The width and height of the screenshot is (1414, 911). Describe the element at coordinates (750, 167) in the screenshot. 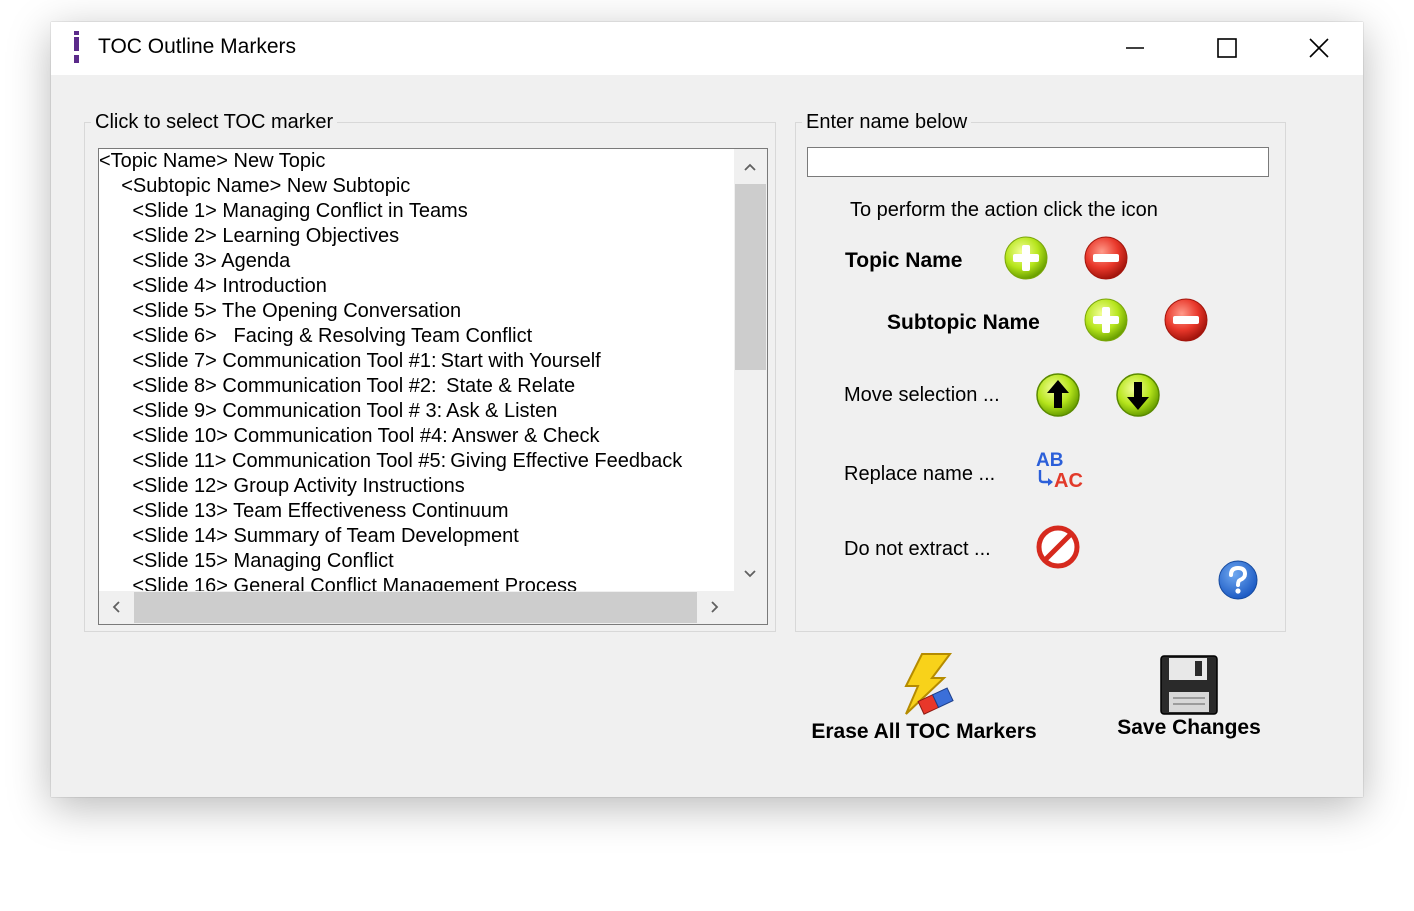

I see `scroll-up-icon` at that location.